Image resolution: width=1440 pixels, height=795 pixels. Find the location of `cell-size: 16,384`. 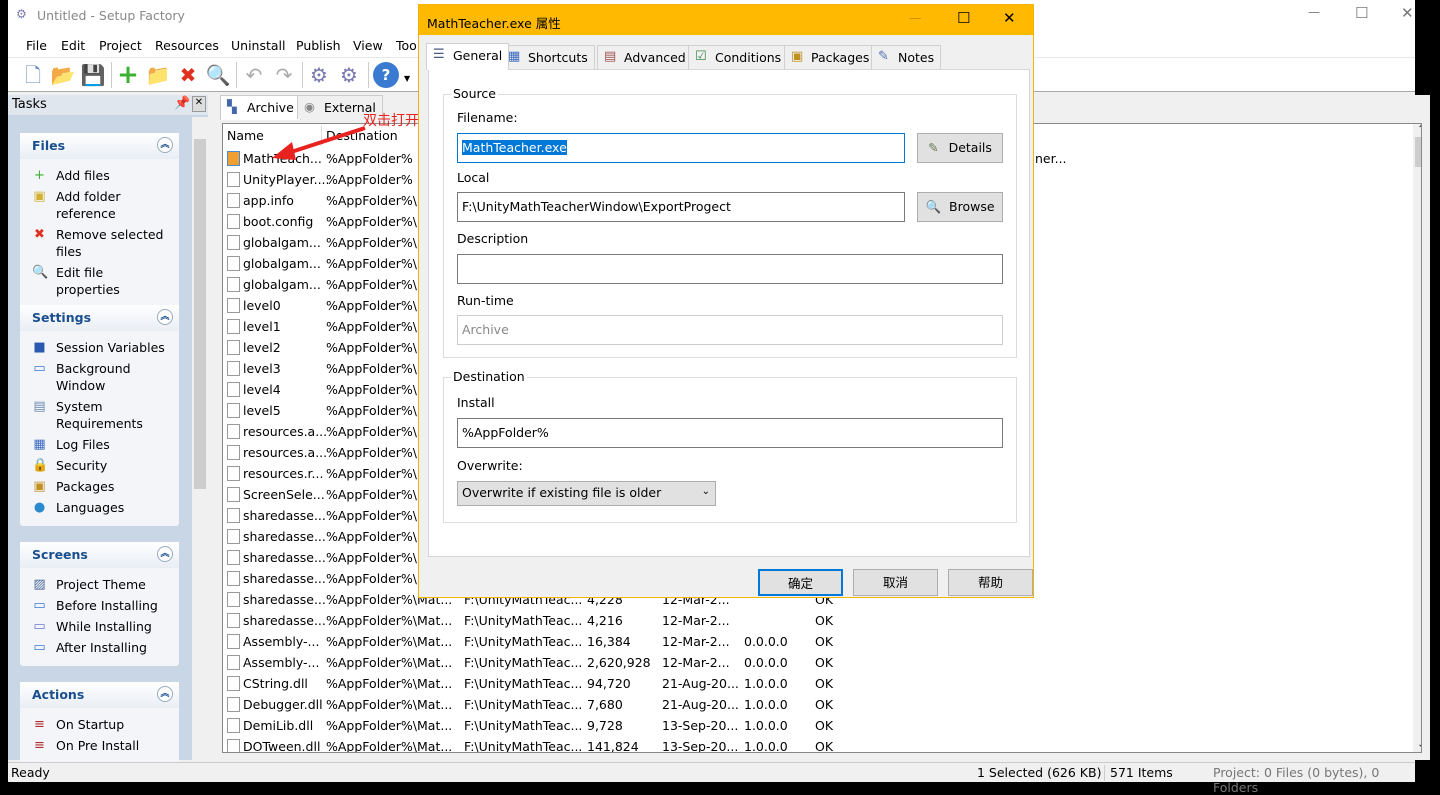

cell-size: 16,384 is located at coordinates (609, 641).